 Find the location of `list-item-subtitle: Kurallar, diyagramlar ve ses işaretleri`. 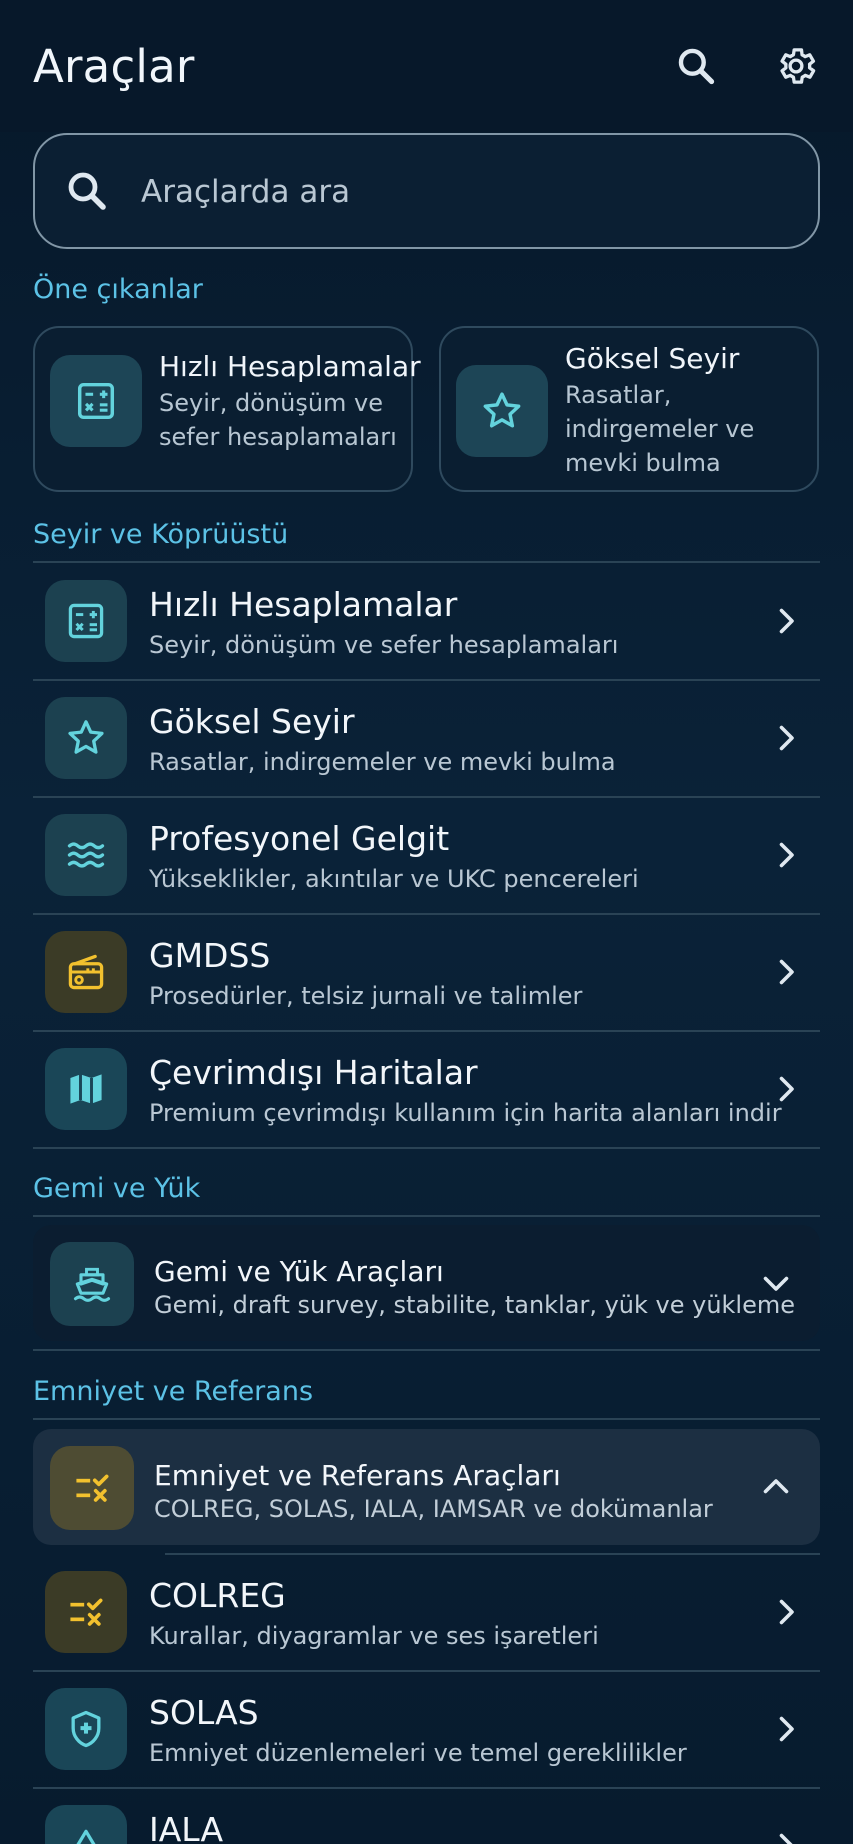

list-item-subtitle: Kurallar, diyagramlar ve ses işaretleri is located at coordinates (374, 1636).